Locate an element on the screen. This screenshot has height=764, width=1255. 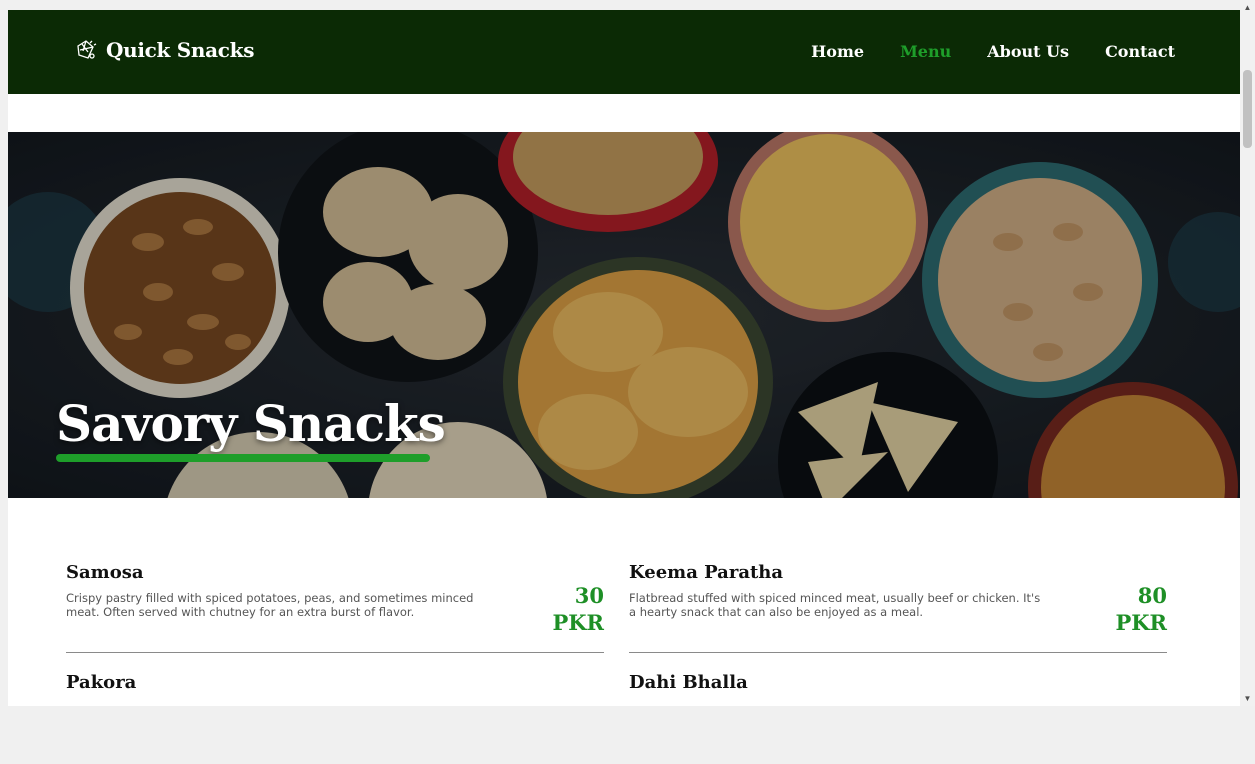
scroll-down-arrow-icon: ▼ is located at coordinates (1247, 698).